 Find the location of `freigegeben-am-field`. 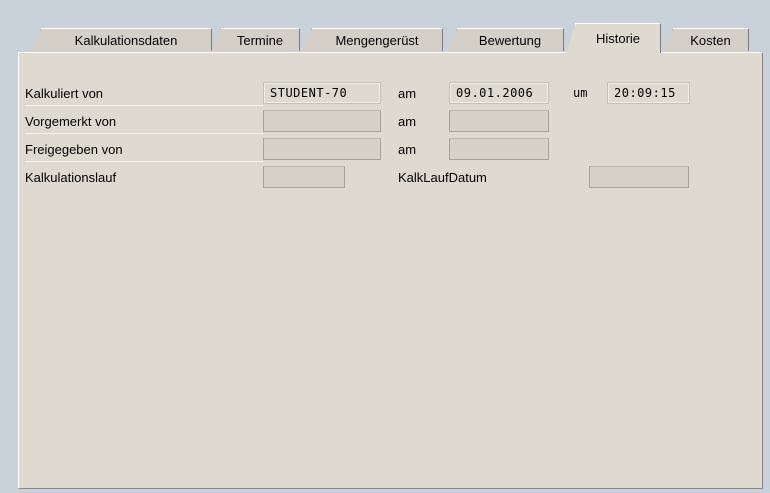

freigegeben-am-field is located at coordinates (499, 149).